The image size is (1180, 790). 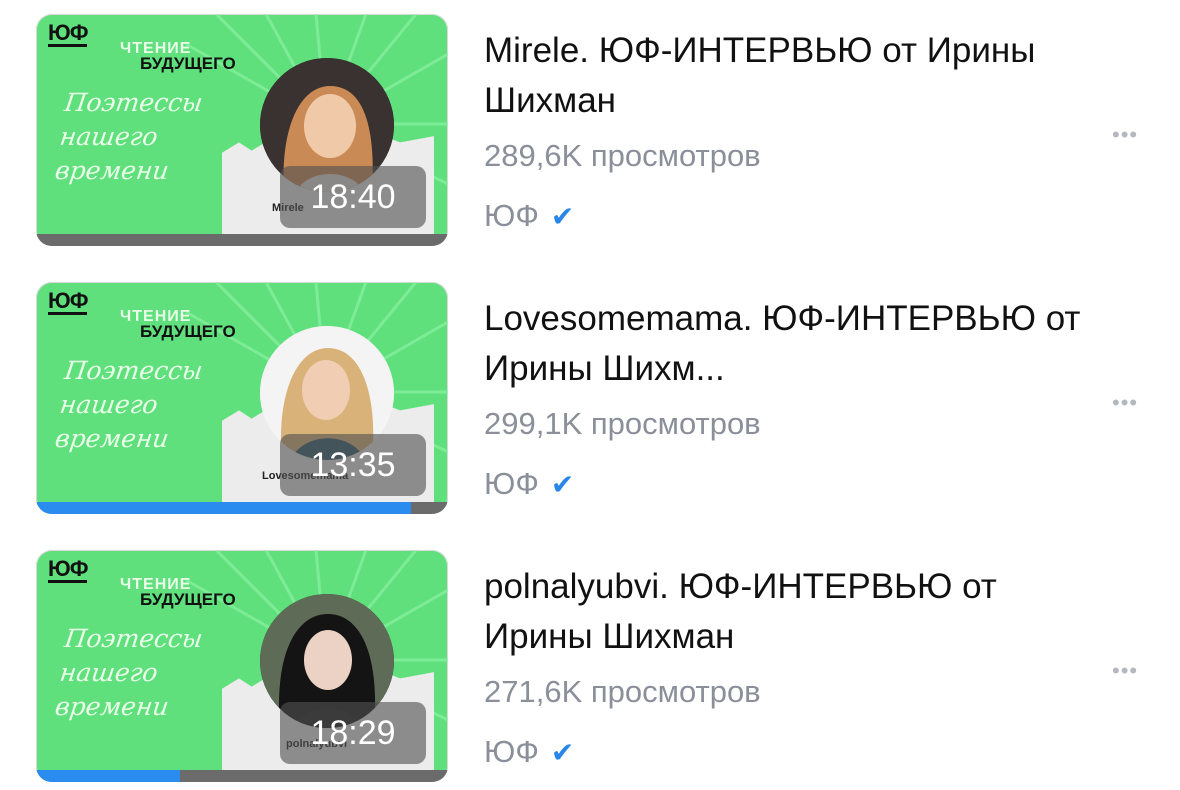 I want to click on duration-badge: 18:40, so click(x=353, y=197).